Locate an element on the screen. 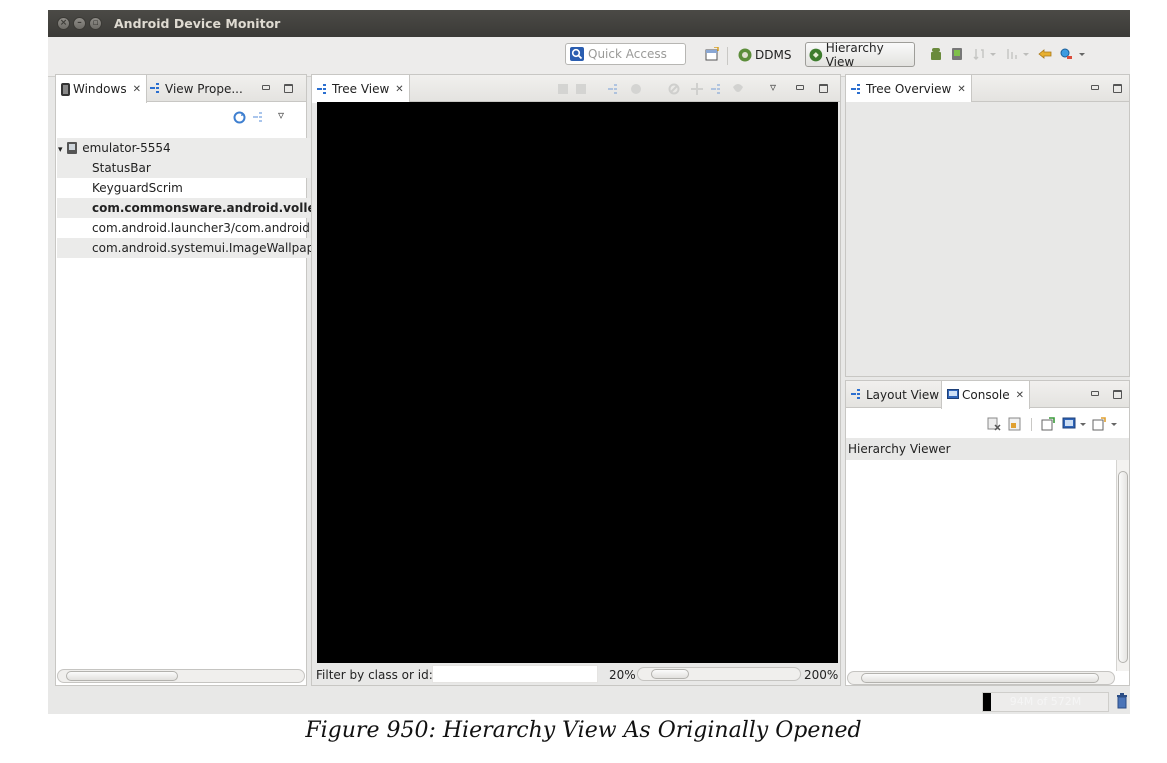 The height and width of the screenshot is (763, 1167). tab-windows: Windows ✕ is located at coordinates (101, 89).